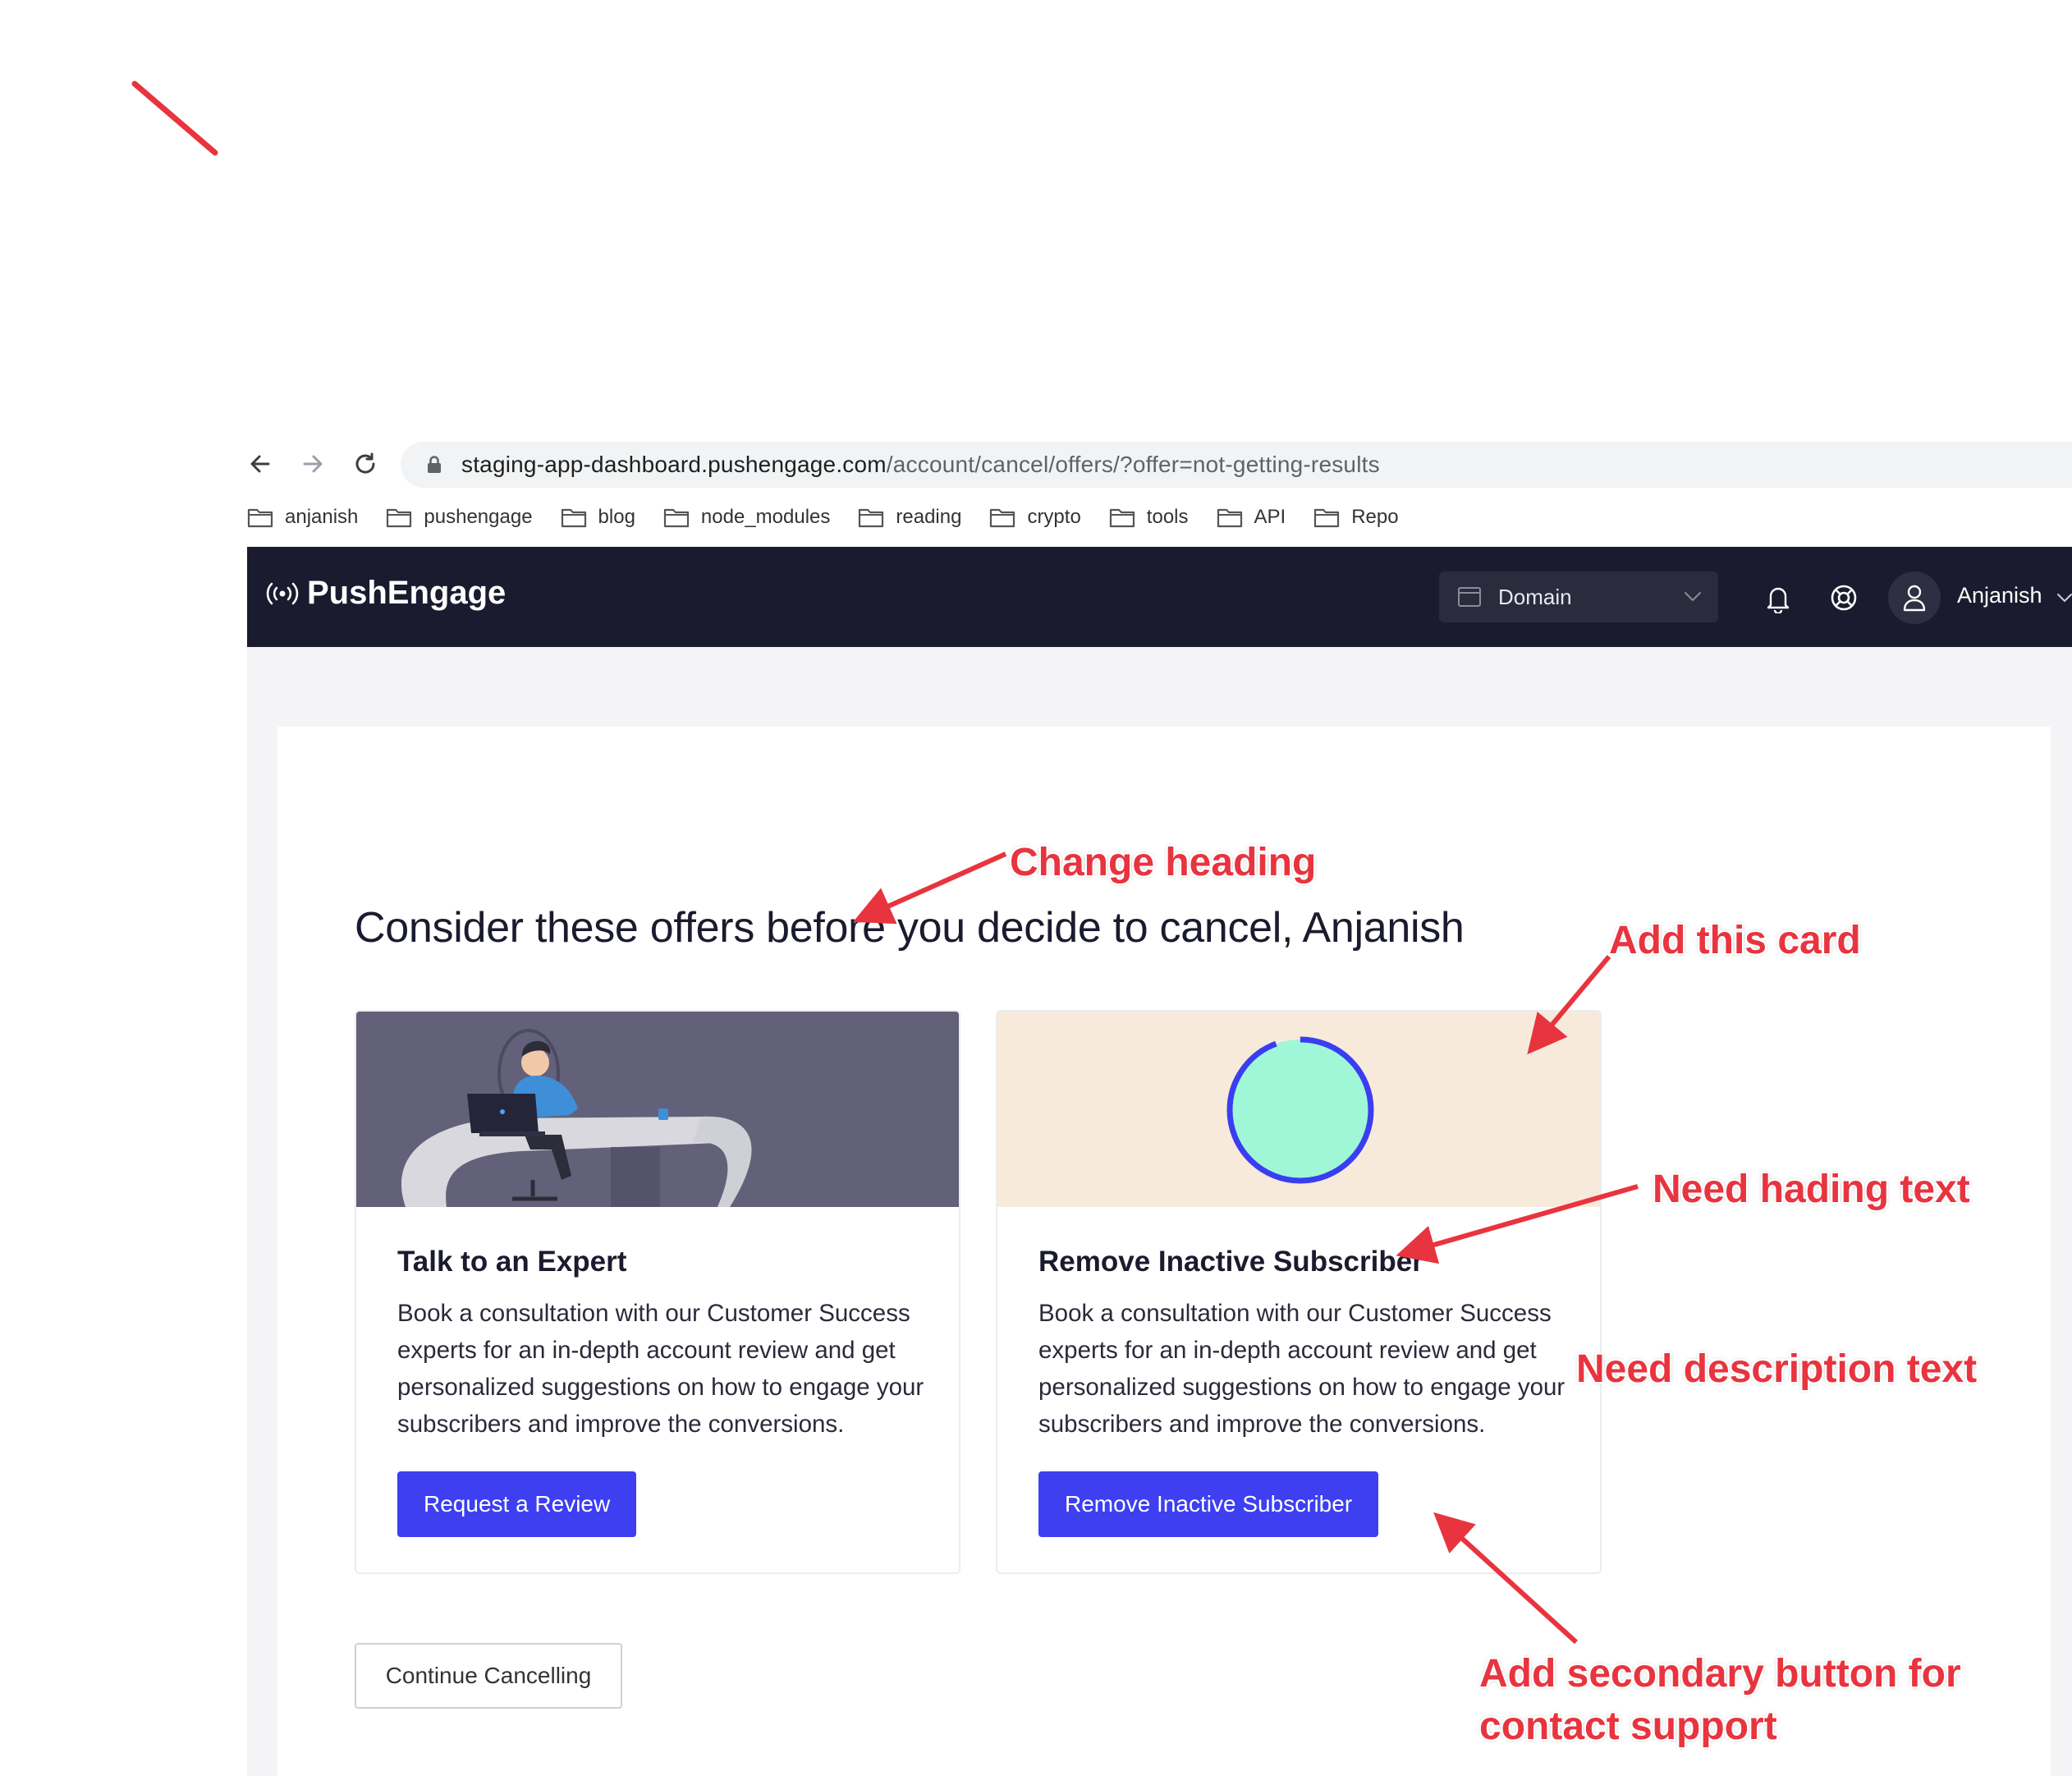 This screenshot has width=2072, height=1776. What do you see at coordinates (1569, 1005) in the screenshot?
I see `arrow-add-card` at bounding box center [1569, 1005].